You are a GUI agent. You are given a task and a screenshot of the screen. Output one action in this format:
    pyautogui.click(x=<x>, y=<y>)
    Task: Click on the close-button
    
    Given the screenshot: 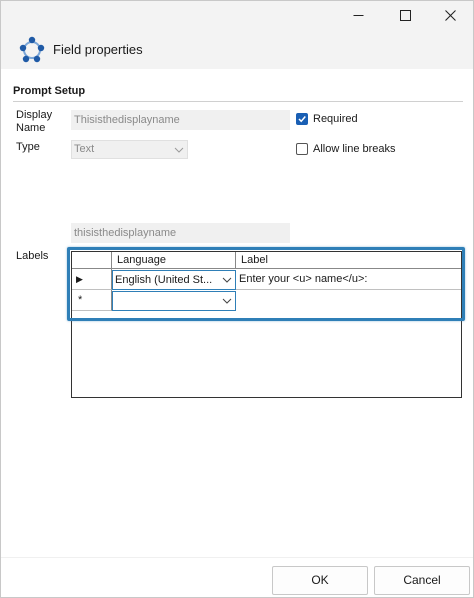 What is the action you would take?
    pyautogui.click(x=450, y=15)
    